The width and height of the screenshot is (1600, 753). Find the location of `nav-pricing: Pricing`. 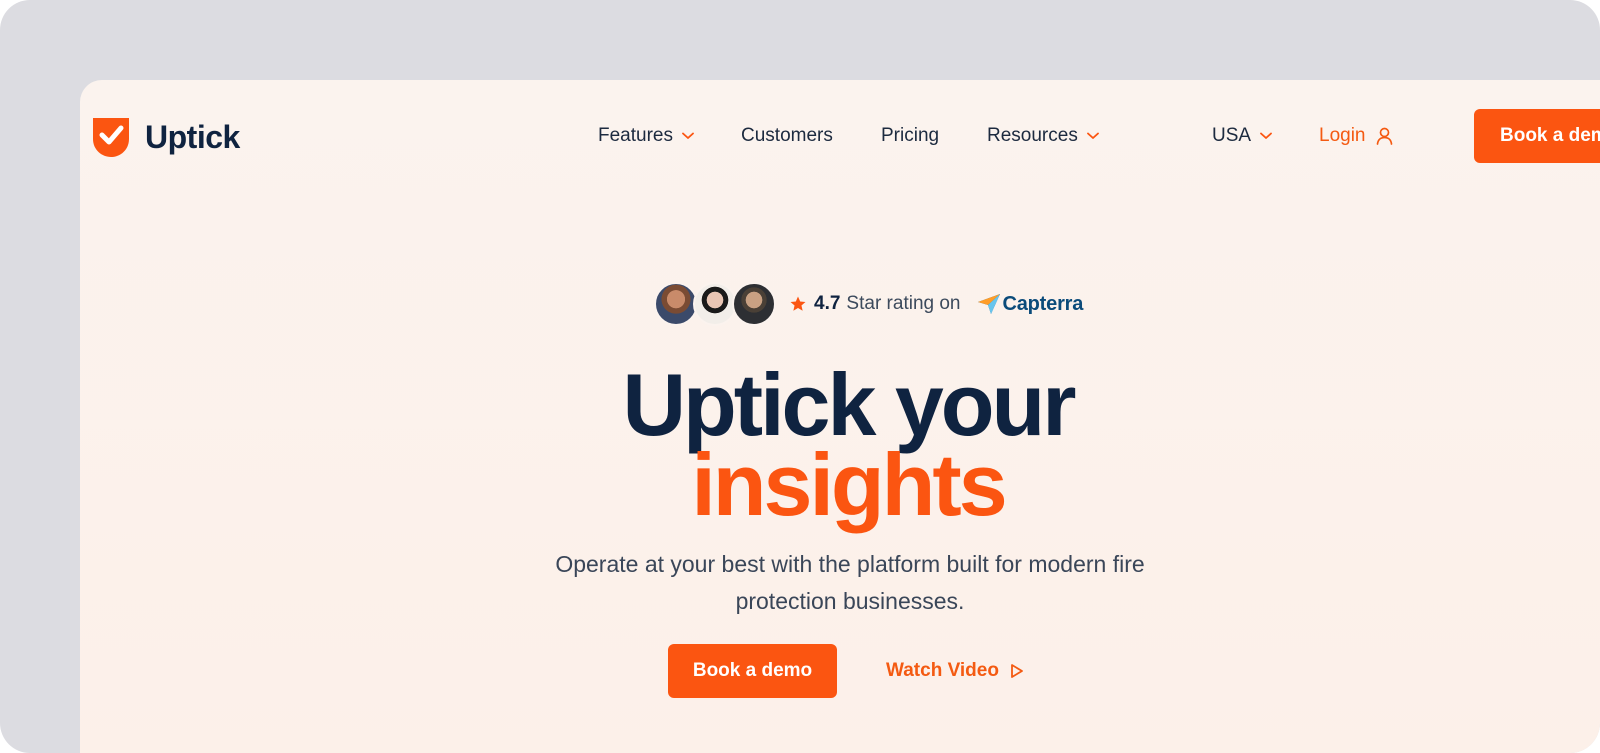

nav-pricing: Pricing is located at coordinates (910, 136).